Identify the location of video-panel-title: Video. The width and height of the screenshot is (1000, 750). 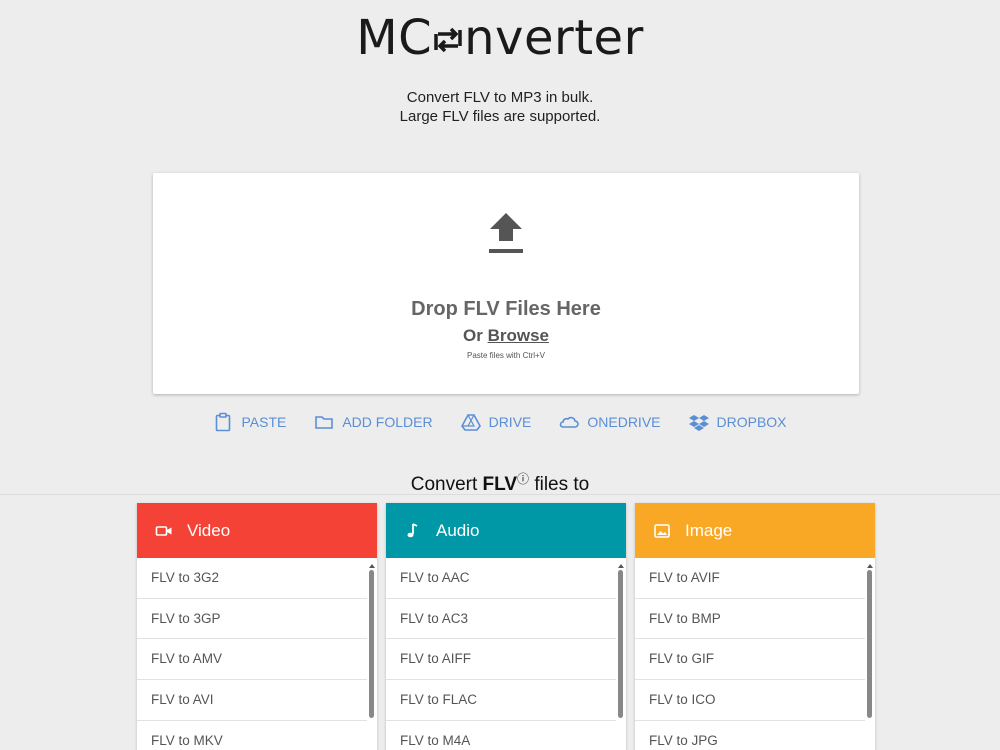
(209, 530).